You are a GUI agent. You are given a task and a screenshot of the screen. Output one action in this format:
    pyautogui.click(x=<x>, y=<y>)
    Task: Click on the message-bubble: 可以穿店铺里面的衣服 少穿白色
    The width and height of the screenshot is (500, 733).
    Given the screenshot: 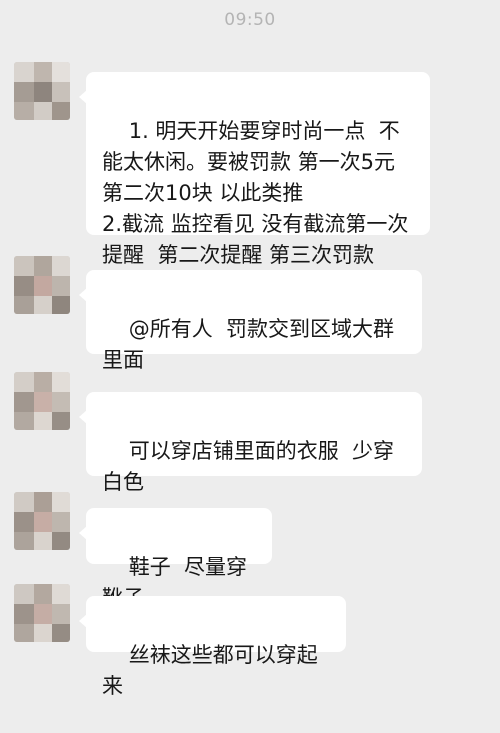 What is the action you would take?
    pyautogui.click(x=250, y=443)
    